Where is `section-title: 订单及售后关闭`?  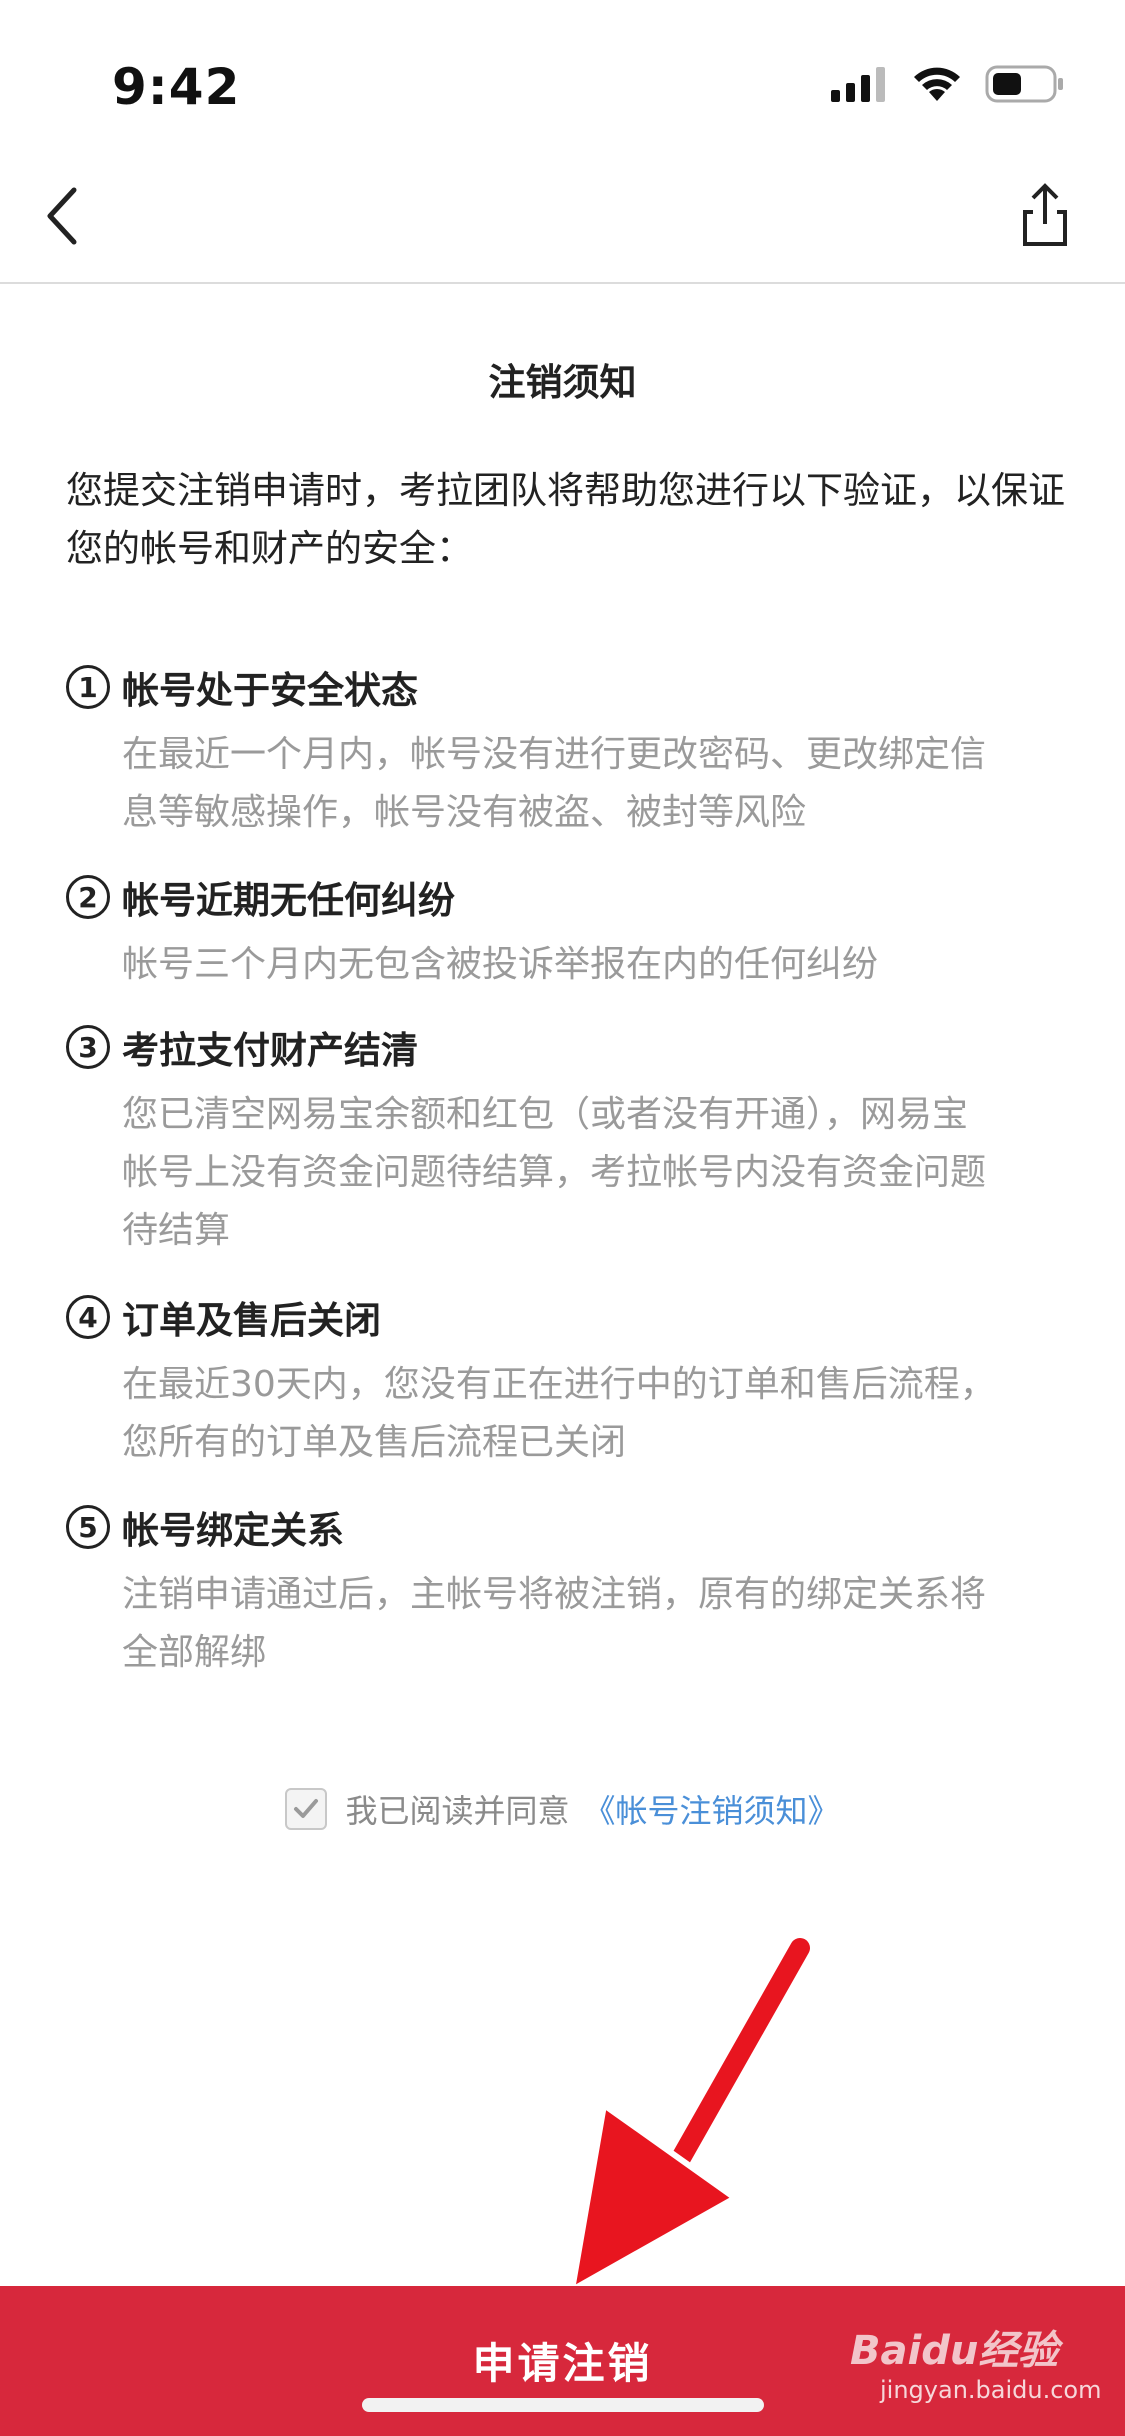 section-title: 订单及售后关闭 is located at coordinates (251, 1320).